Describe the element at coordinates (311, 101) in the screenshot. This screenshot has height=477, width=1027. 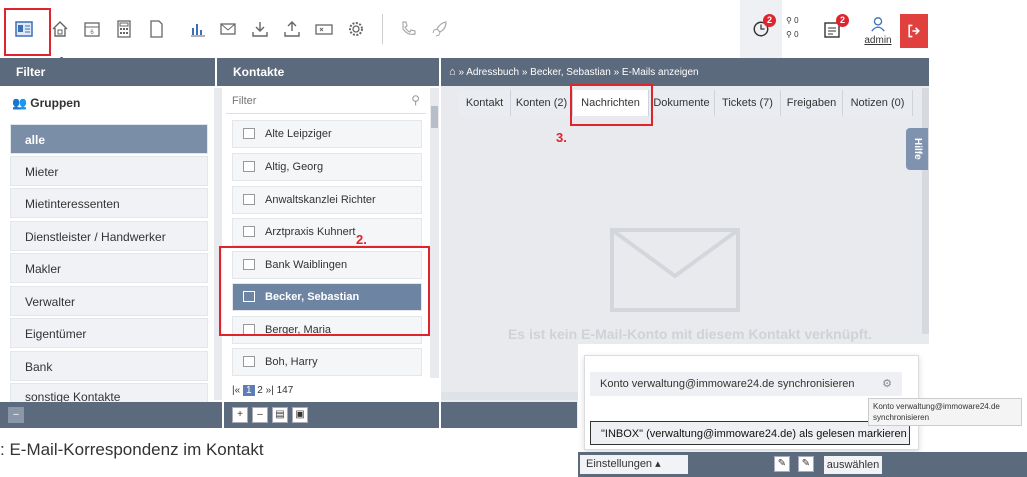
I see `contact-search-input` at that location.